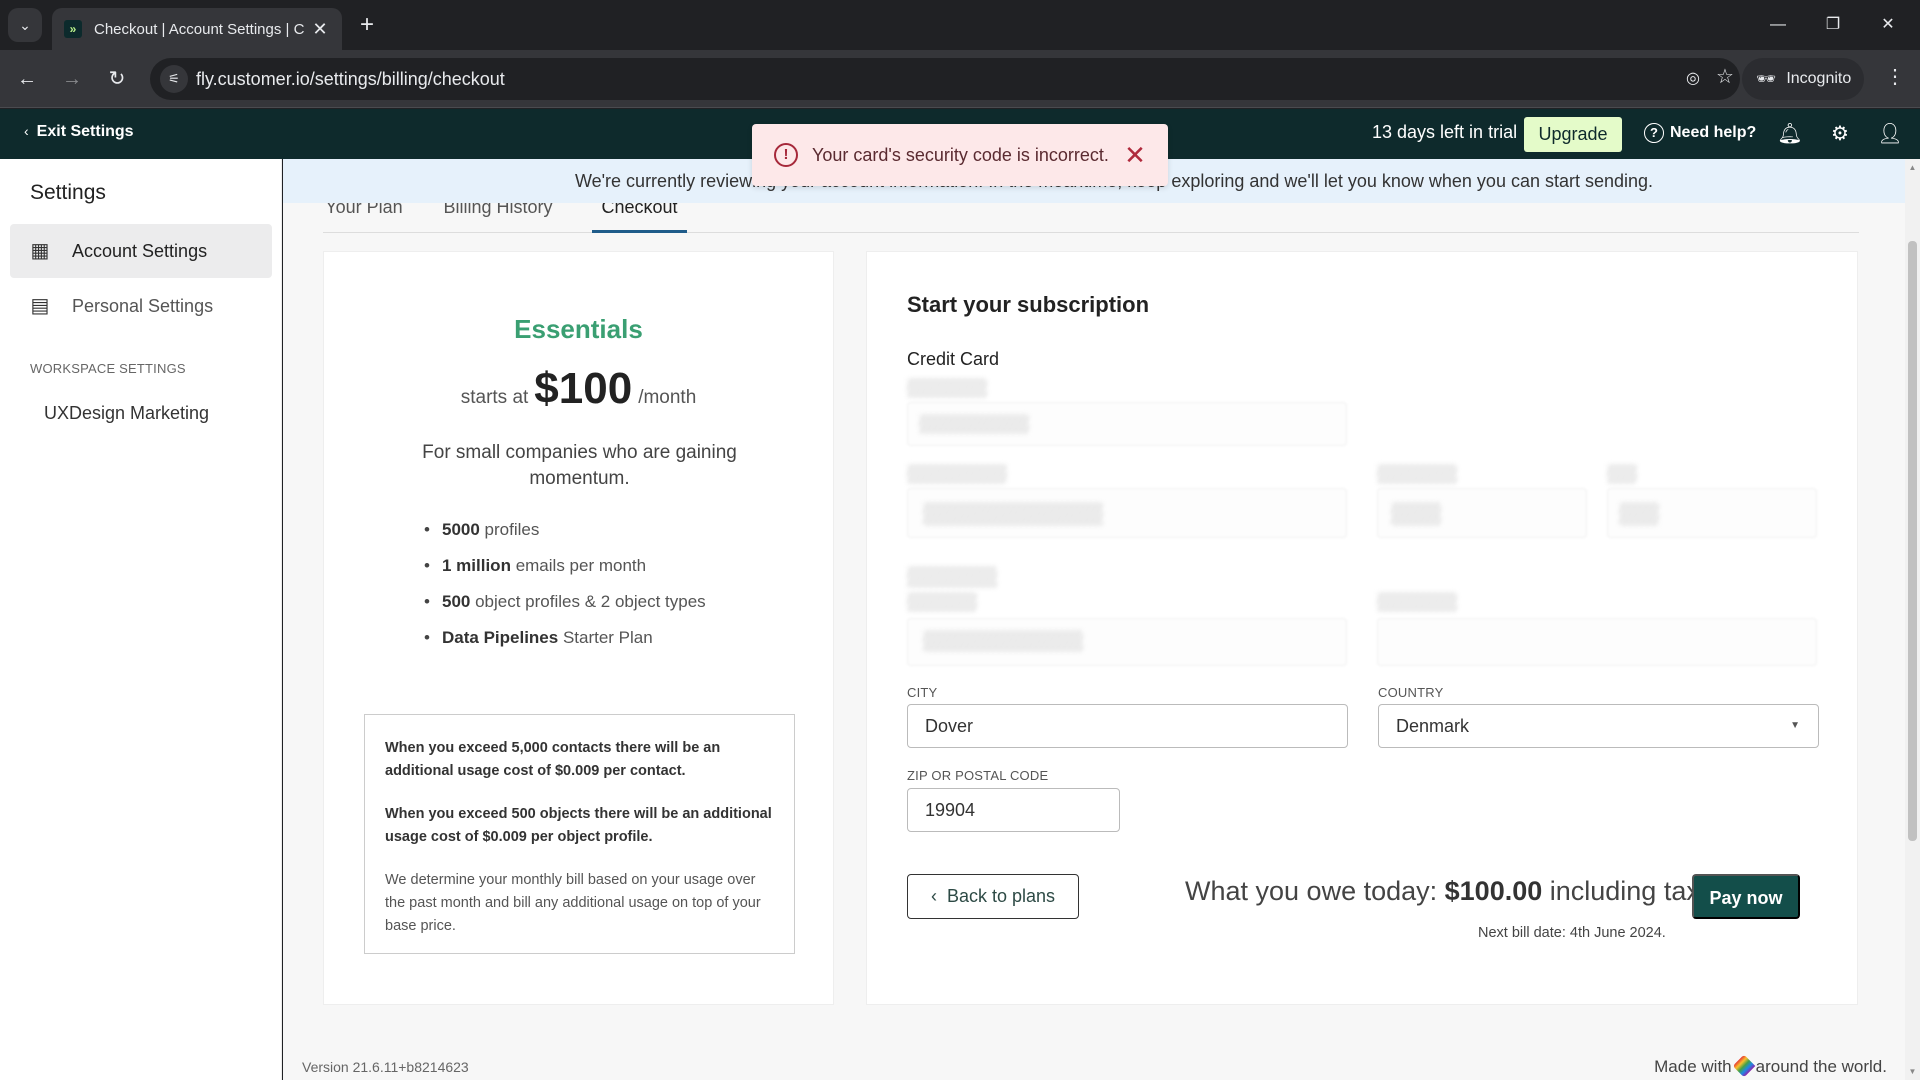 This screenshot has height=1080, width=1920. What do you see at coordinates (565, 638) in the screenshot?
I see `feature-item: Data Pipelines Starter Plan` at bounding box center [565, 638].